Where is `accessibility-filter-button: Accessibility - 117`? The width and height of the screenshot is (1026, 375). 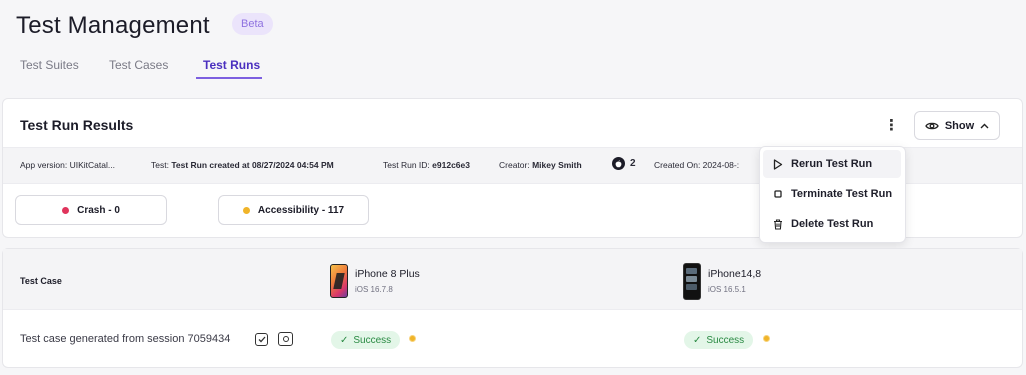 accessibility-filter-button: Accessibility - 117 is located at coordinates (293, 210).